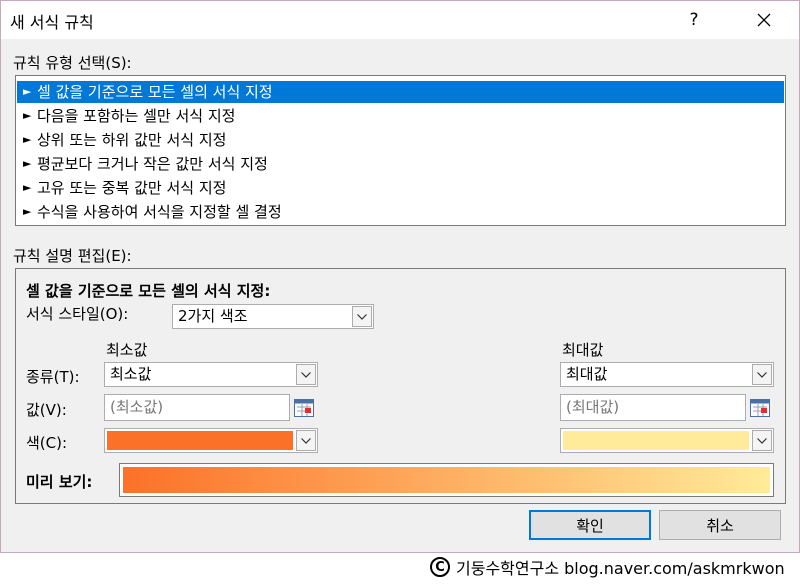 The width and height of the screenshot is (800, 585). Describe the element at coordinates (400, 20) in the screenshot. I see `title-bar: 새 서식 규칙 ?` at that location.